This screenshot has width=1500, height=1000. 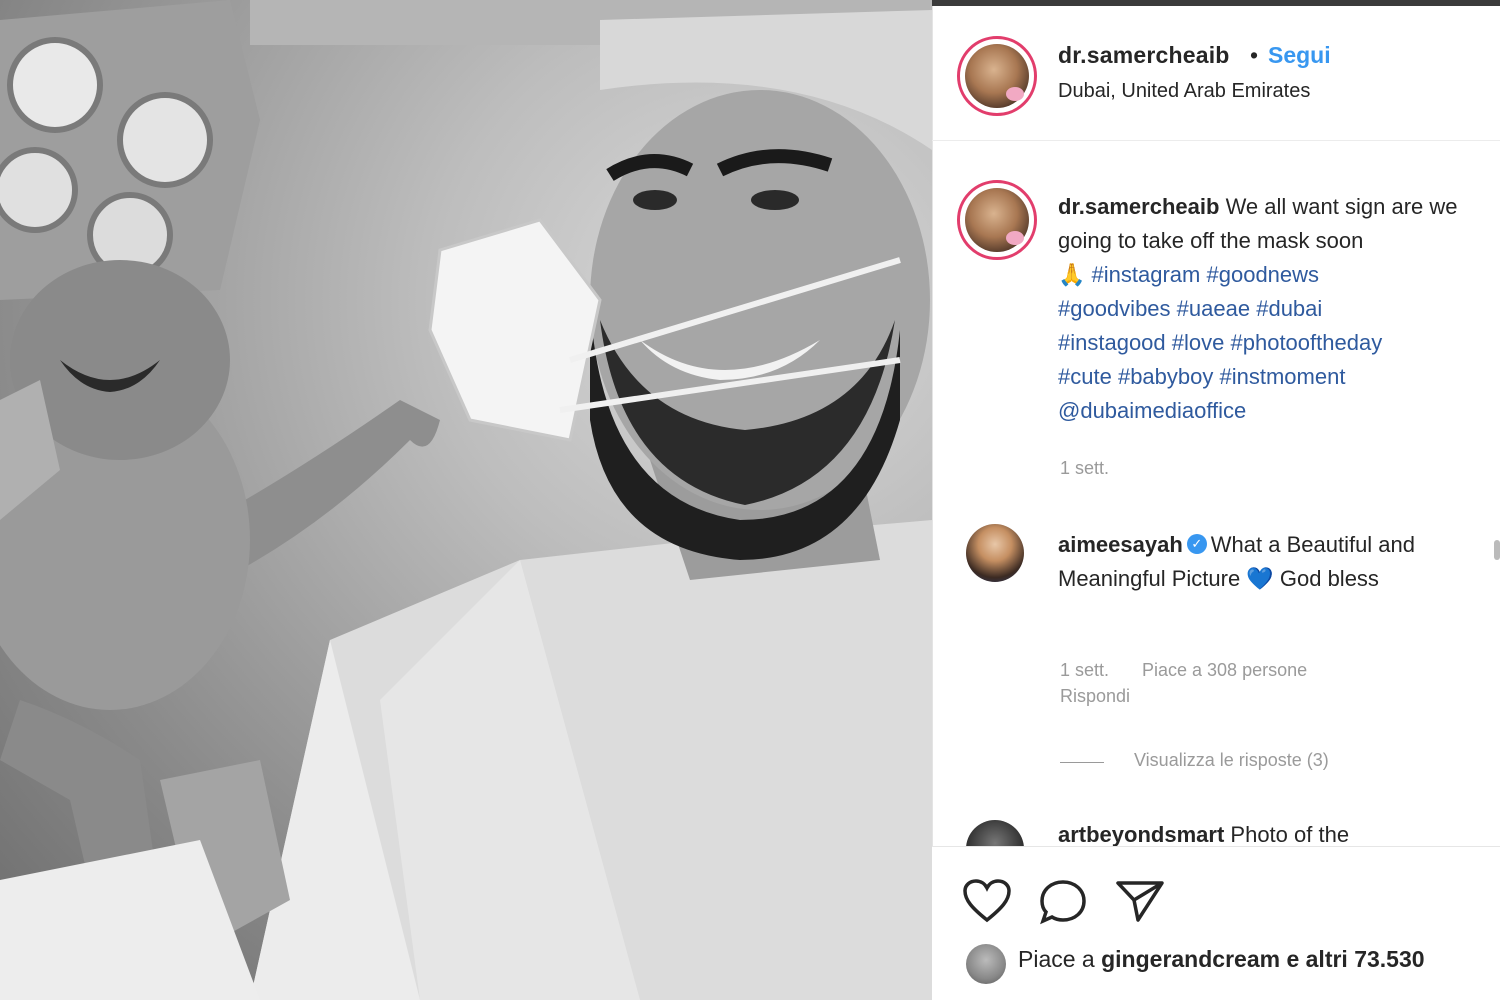 What do you see at coordinates (1216, 140) in the screenshot?
I see `header-divider` at bounding box center [1216, 140].